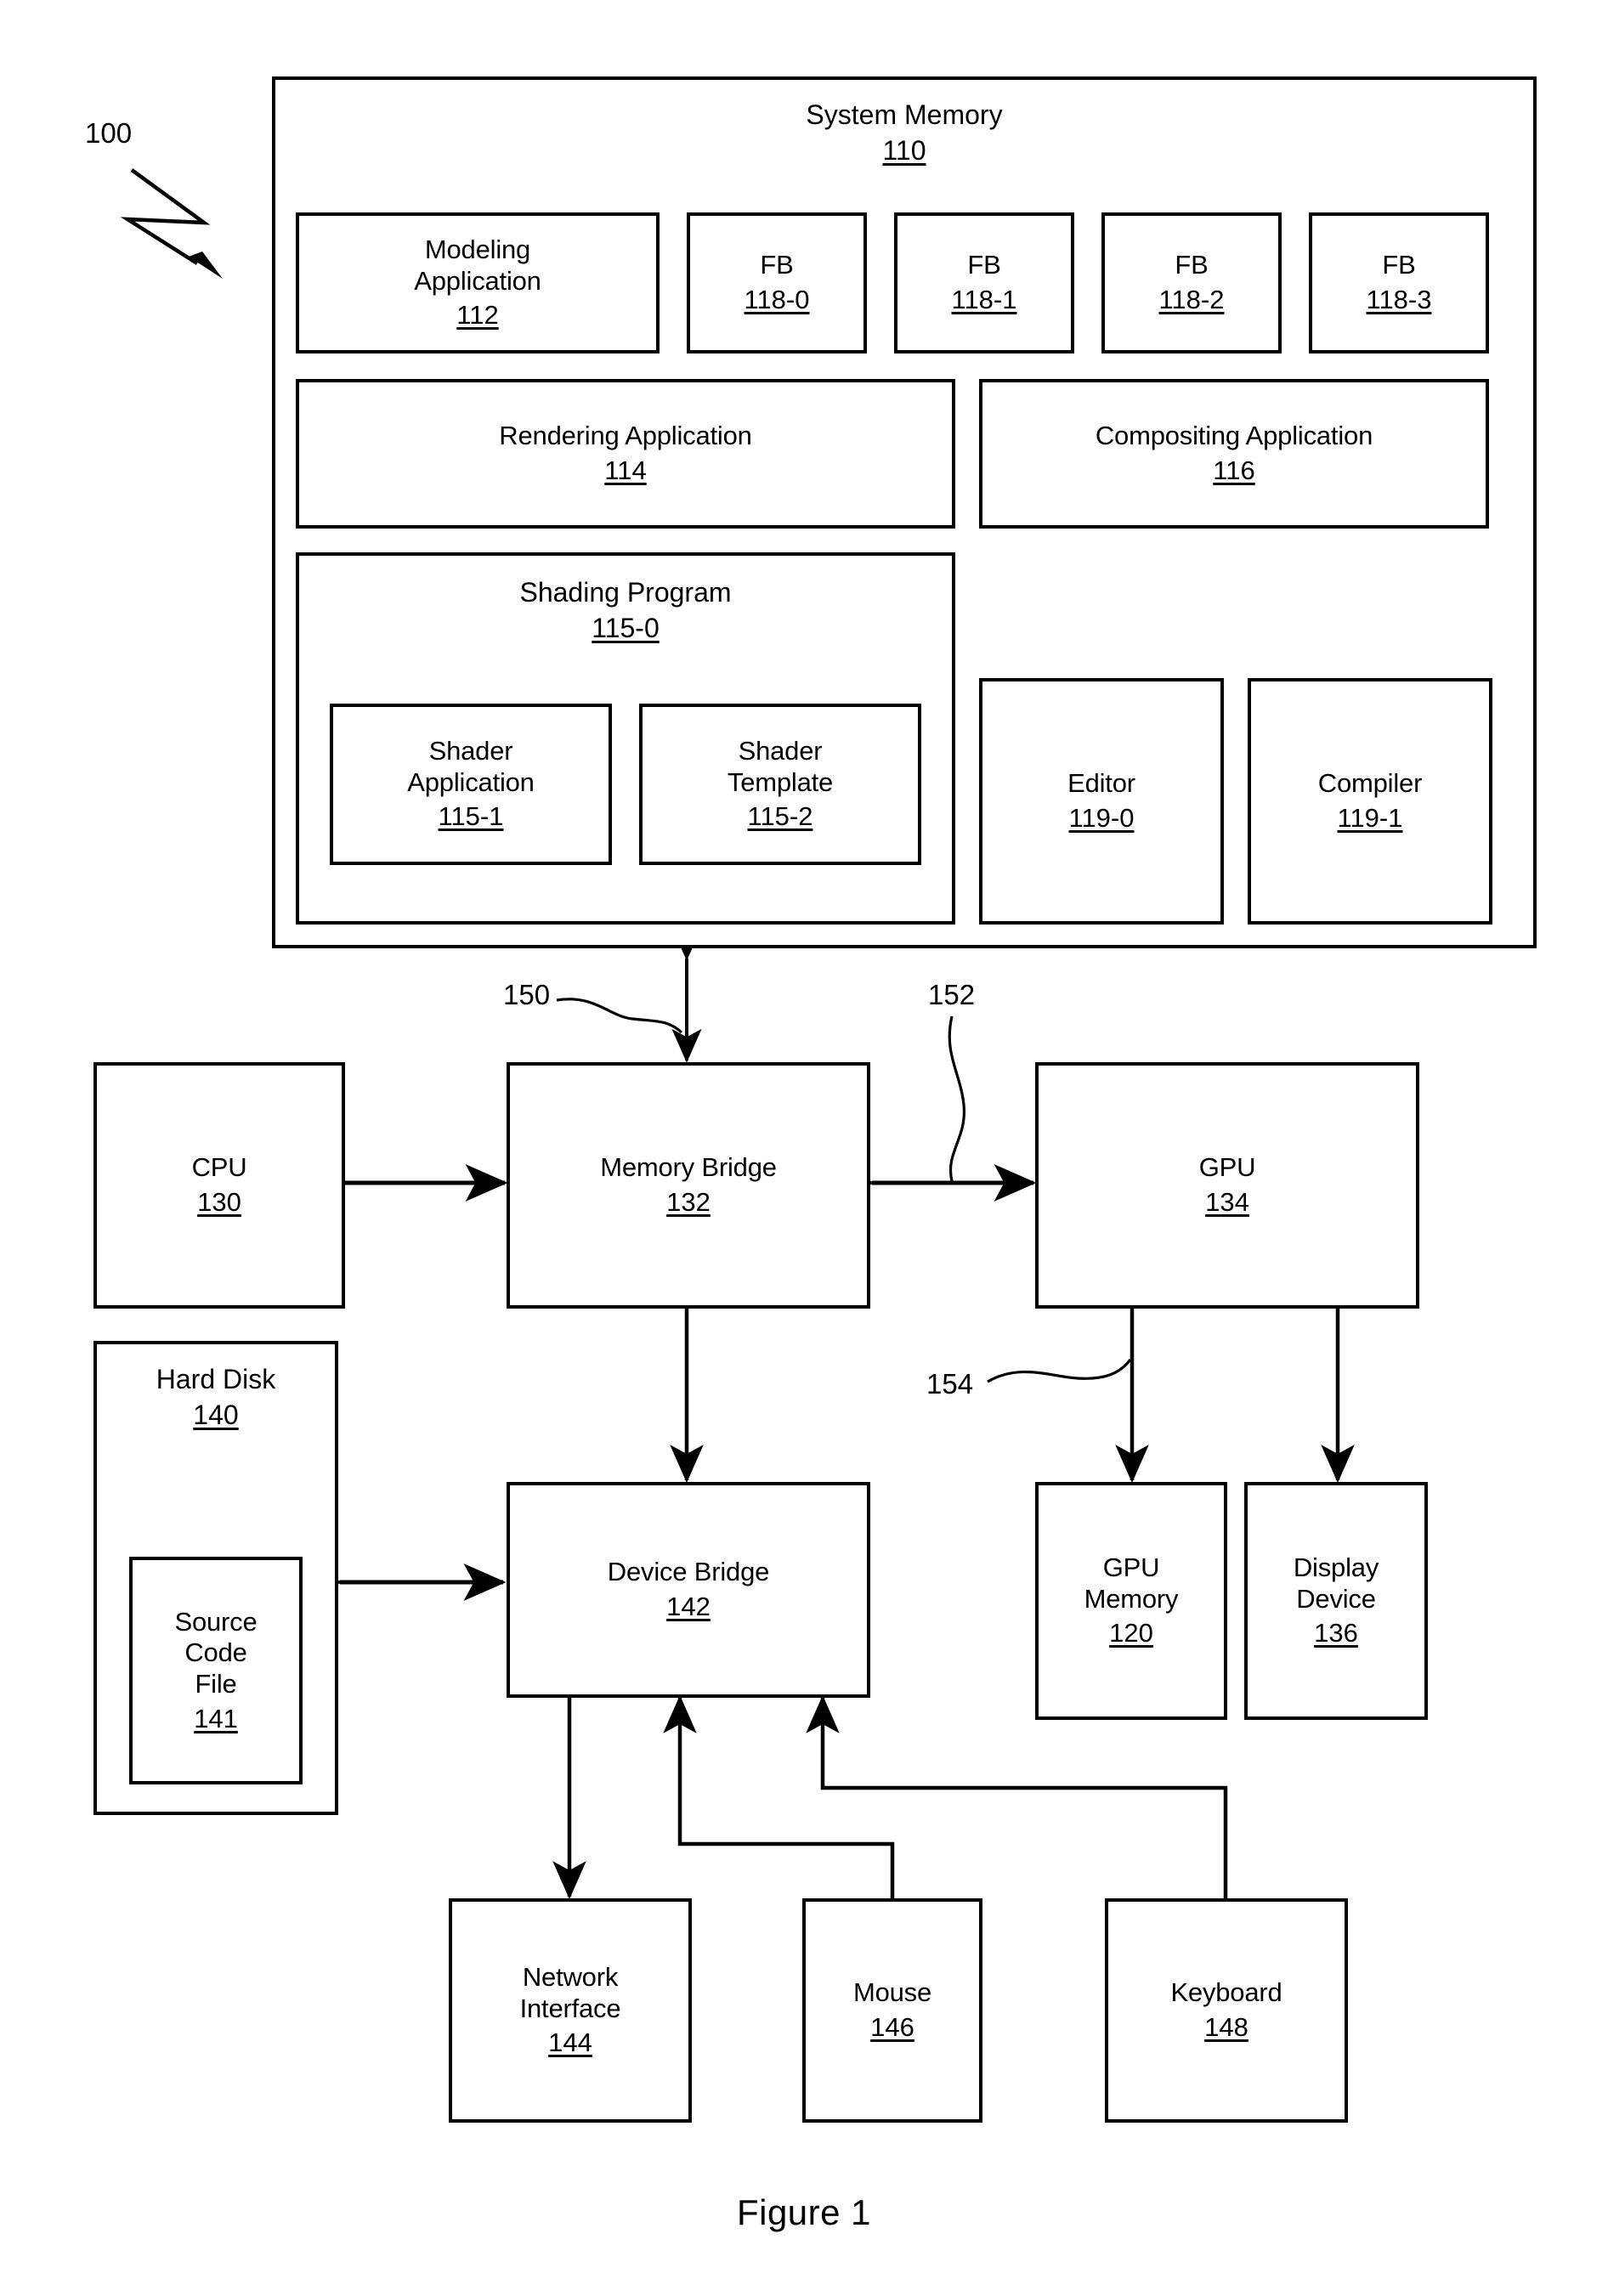 The image size is (1608, 2296). What do you see at coordinates (216, 1397) in the screenshot?
I see `hard-disk-title: Hard Disk 140` at bounding box center [216, 1397].